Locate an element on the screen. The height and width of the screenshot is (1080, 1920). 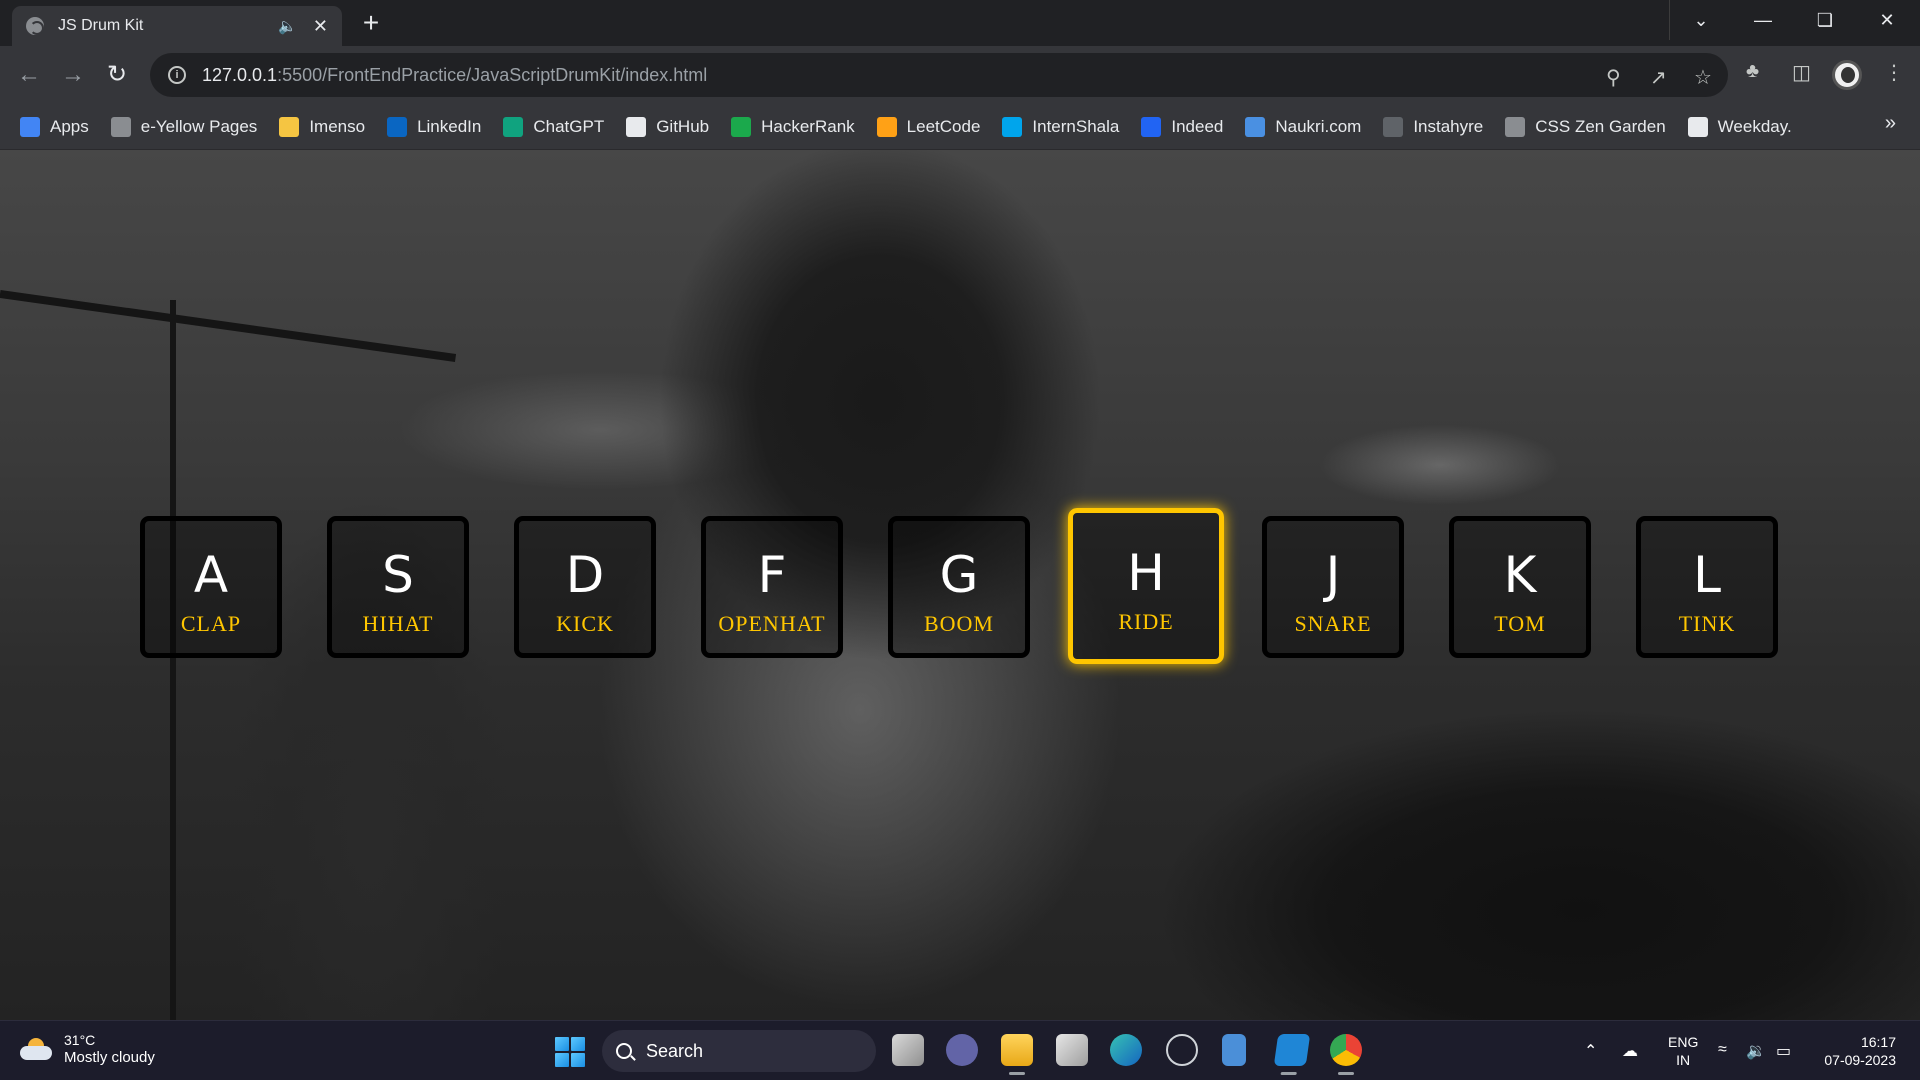
bookmark-item: Imenso is located at coordinates (322, 126).